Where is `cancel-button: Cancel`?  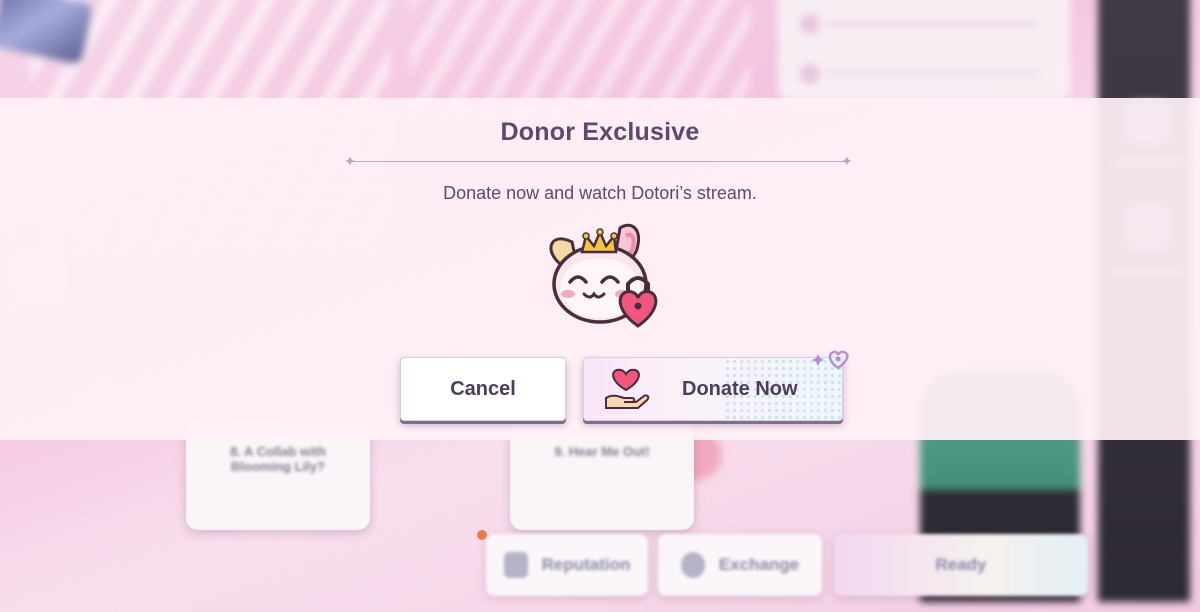 cancel-button: Cancel is located at coordinates (483, 389).